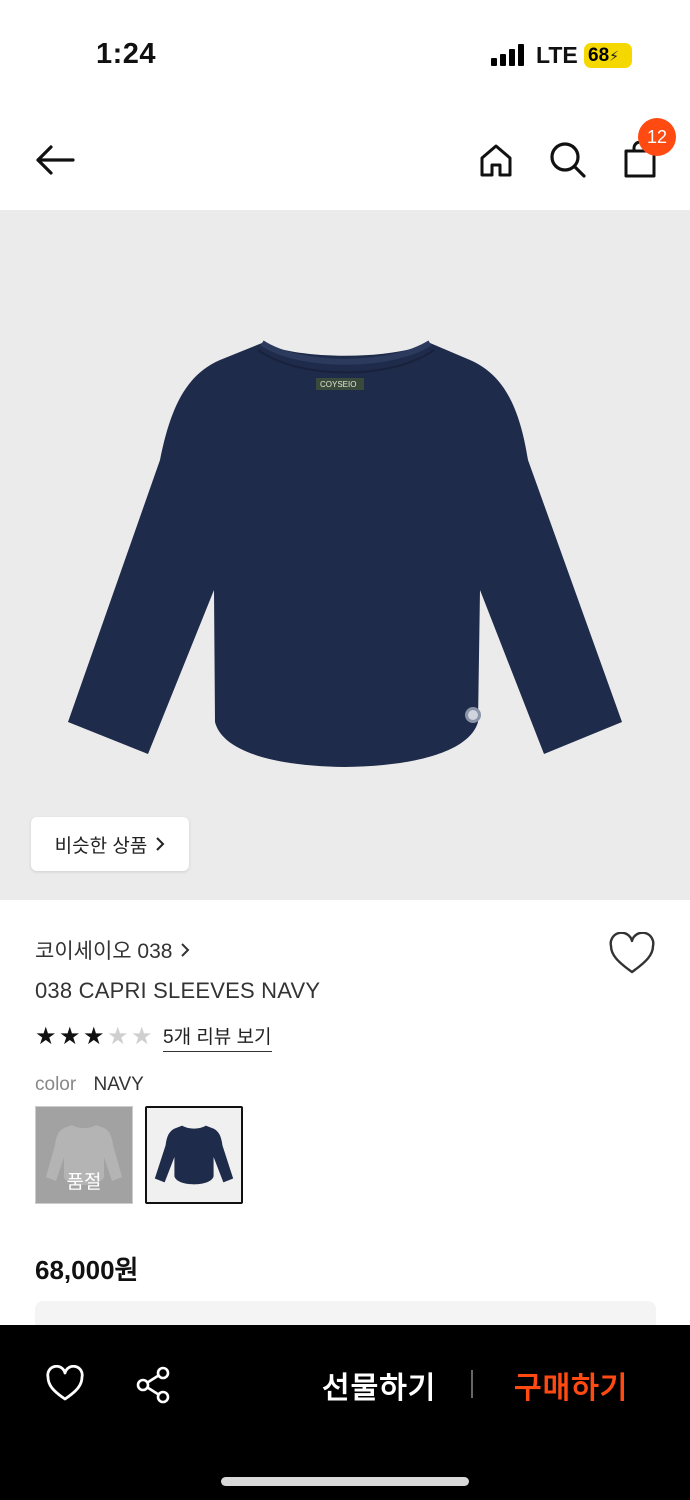 This screenshot has height=1500, width=690. I want to click on navy-shirt-thumbnail, so click(194, 1155).